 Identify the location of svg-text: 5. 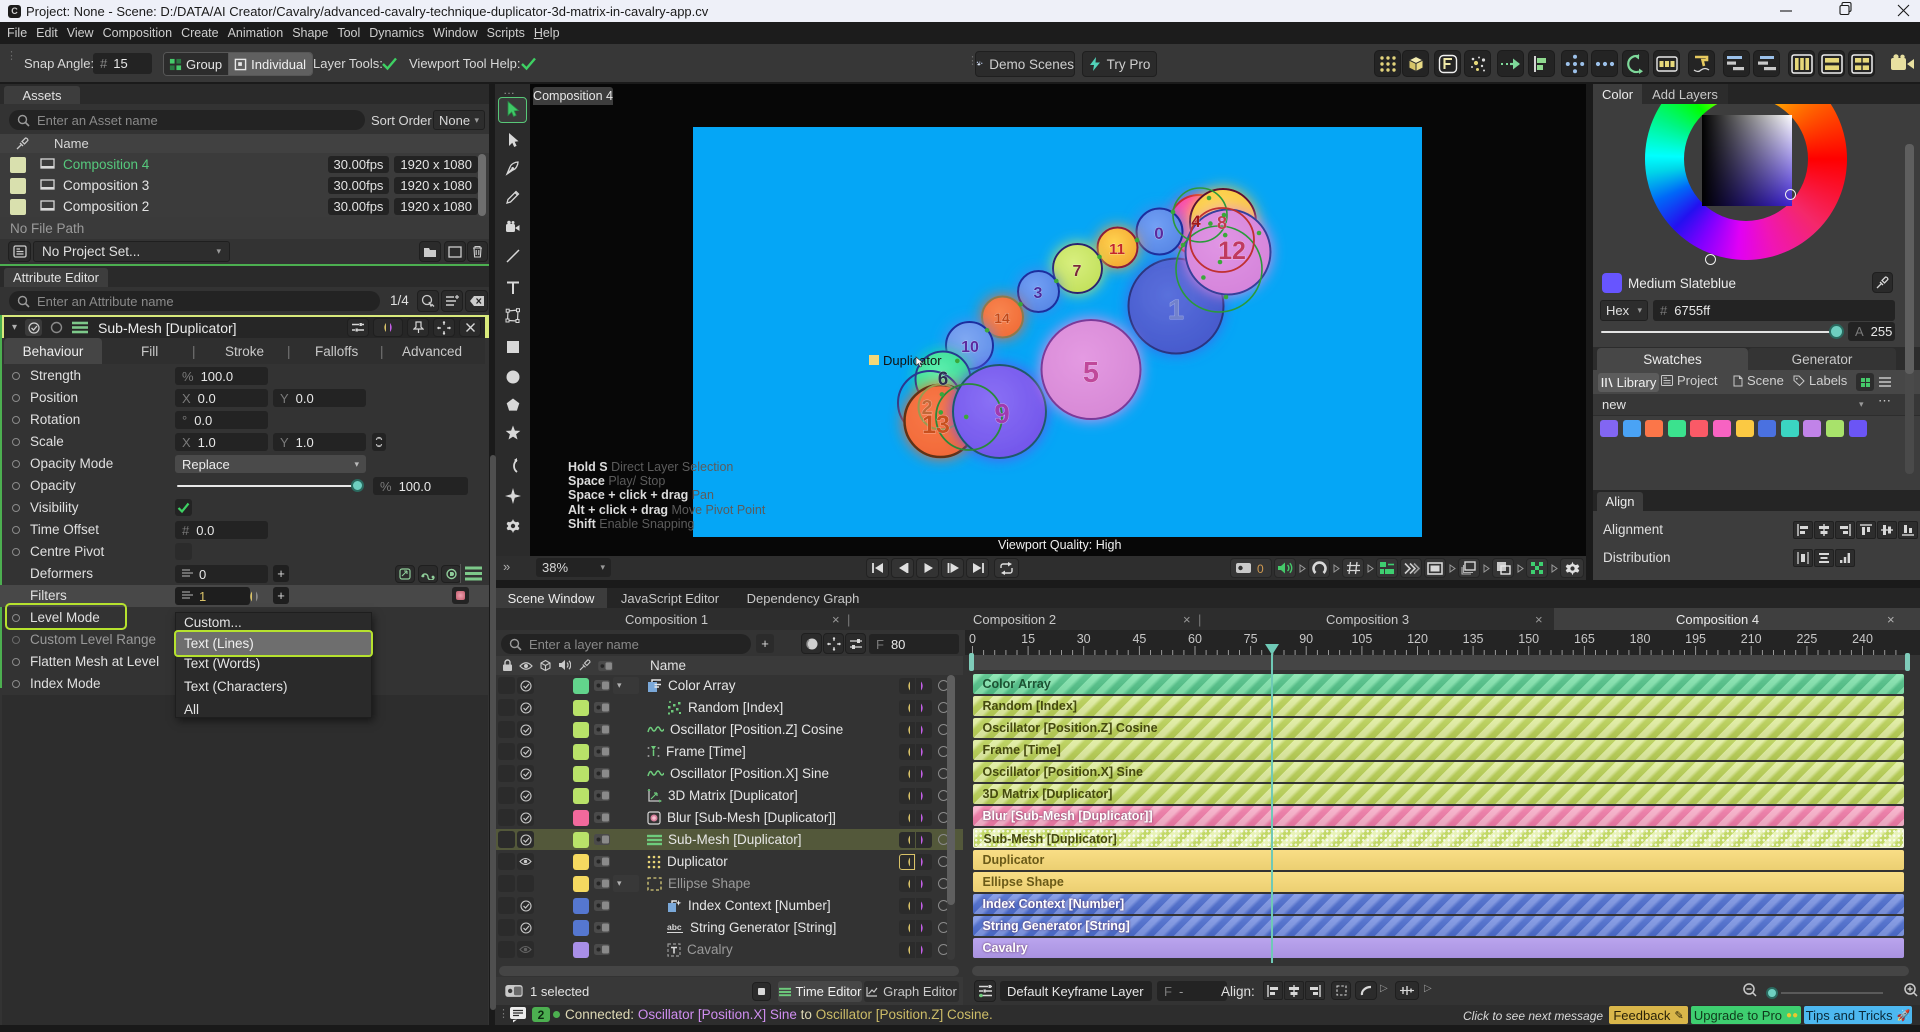
(1091, 373).